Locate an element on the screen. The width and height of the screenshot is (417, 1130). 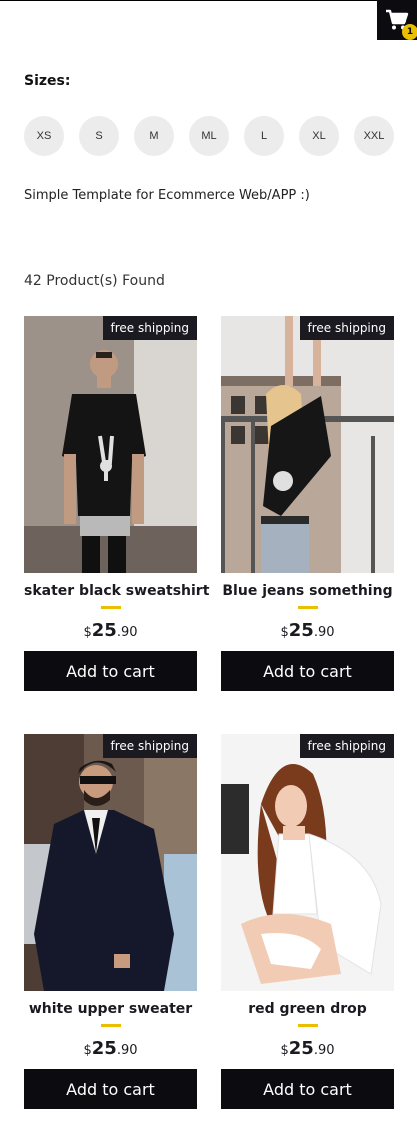
cart-count-badge: 1 is located at coordinates (409, 32).